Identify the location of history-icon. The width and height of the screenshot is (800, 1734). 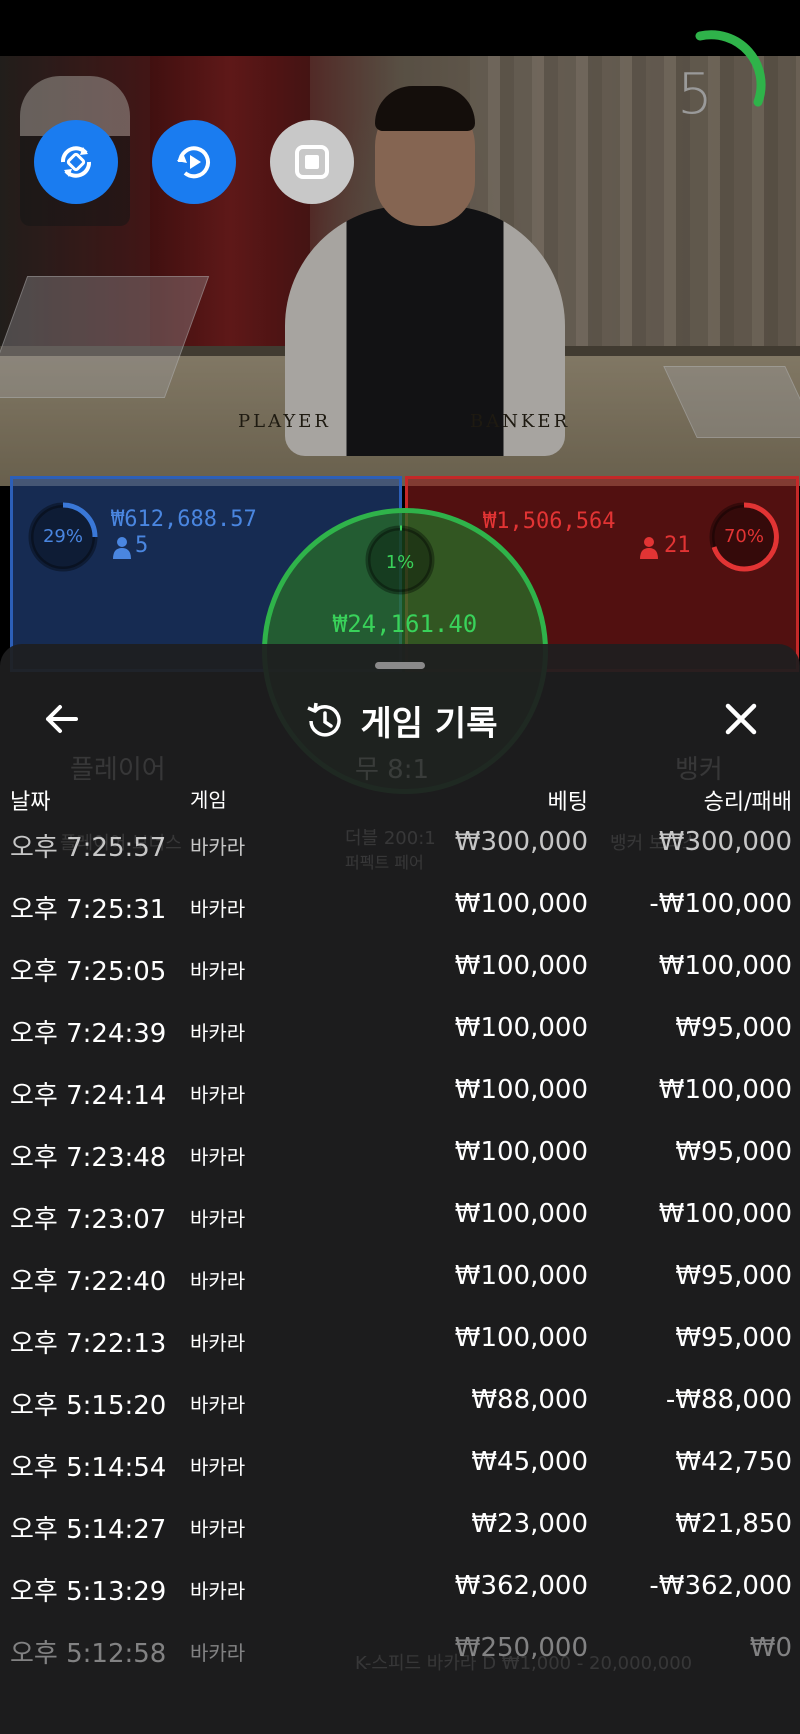
(323, 719).